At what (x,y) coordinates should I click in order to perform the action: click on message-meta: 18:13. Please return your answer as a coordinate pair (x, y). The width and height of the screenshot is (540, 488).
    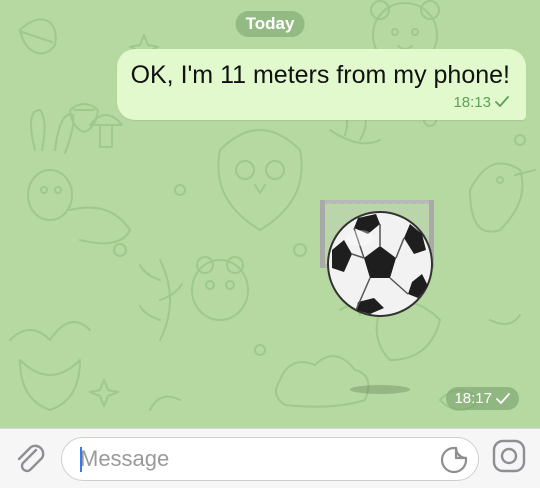
    Looking at the image, I should click on (320, 102).